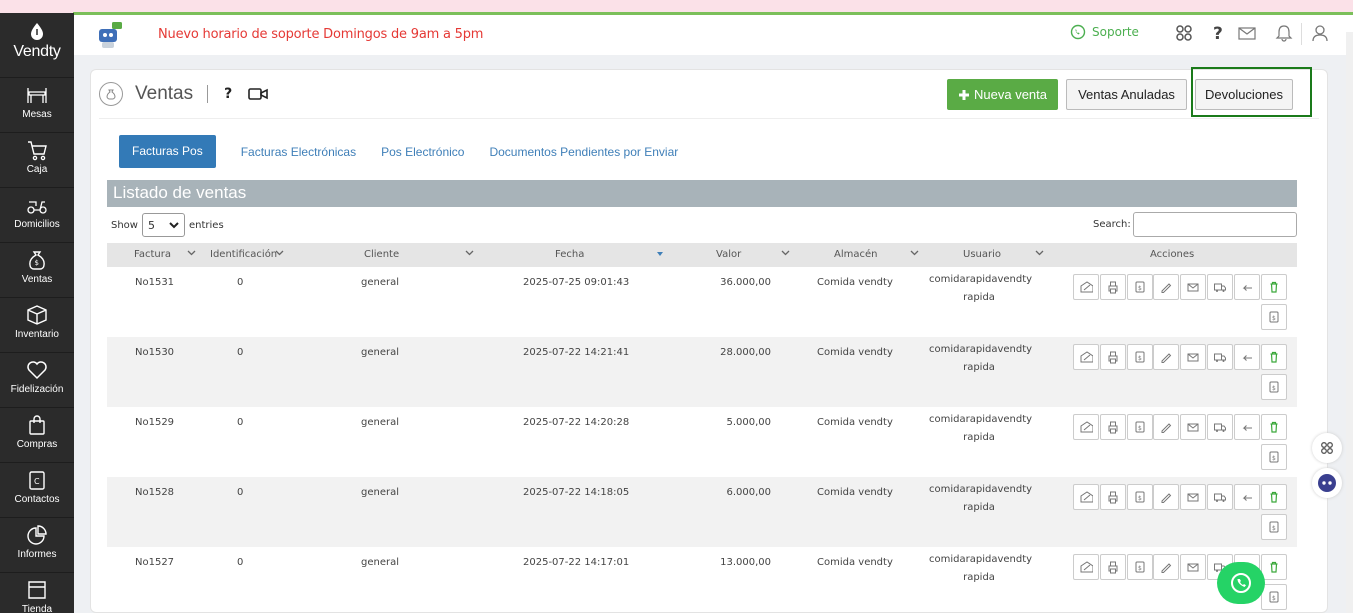 The width and height of the screenshot is (1353, 613). Describe the element at coordinates (37, 31) in the screenshot. I see `vendty-logo-icon` at that location.